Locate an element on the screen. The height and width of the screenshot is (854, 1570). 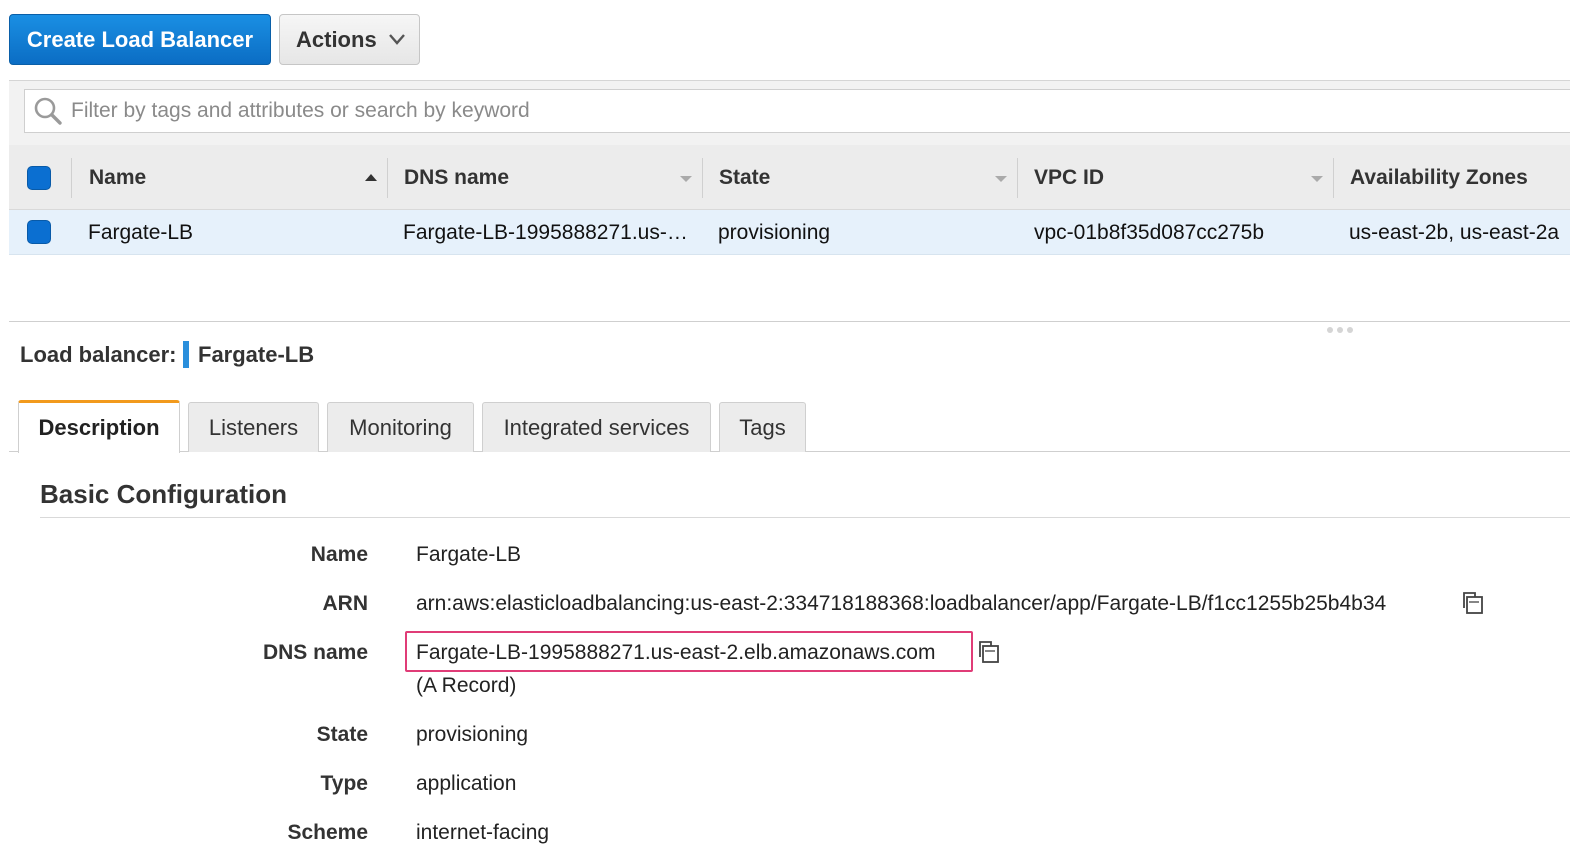
tab-description: Description is located at coordinates (99, 426).